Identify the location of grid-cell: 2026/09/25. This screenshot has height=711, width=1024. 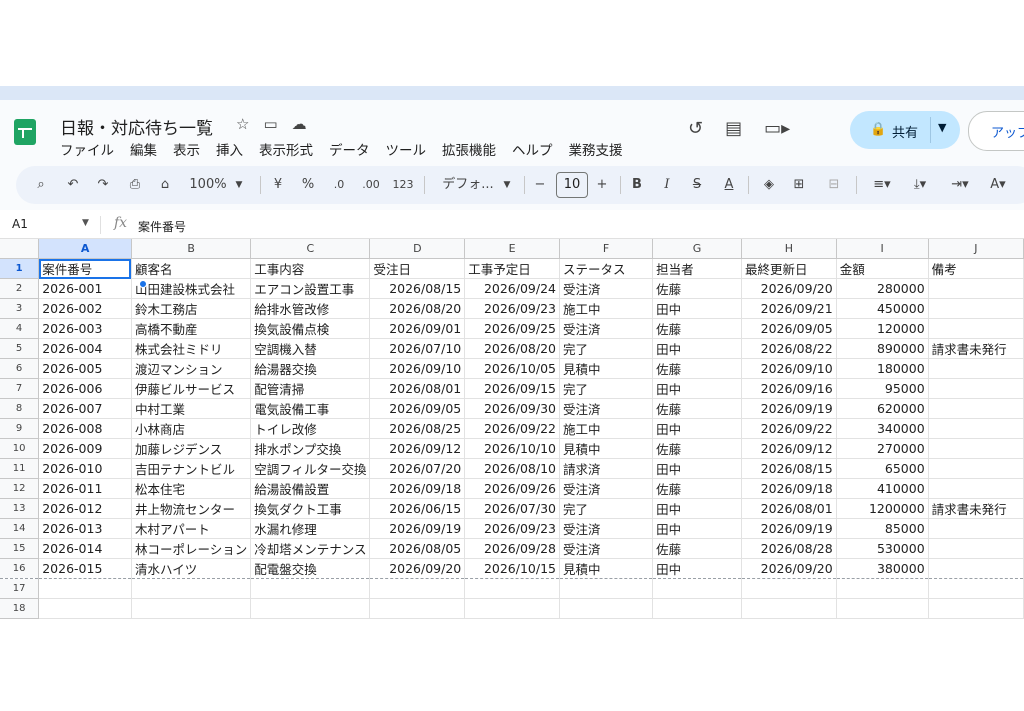
(512, 328).